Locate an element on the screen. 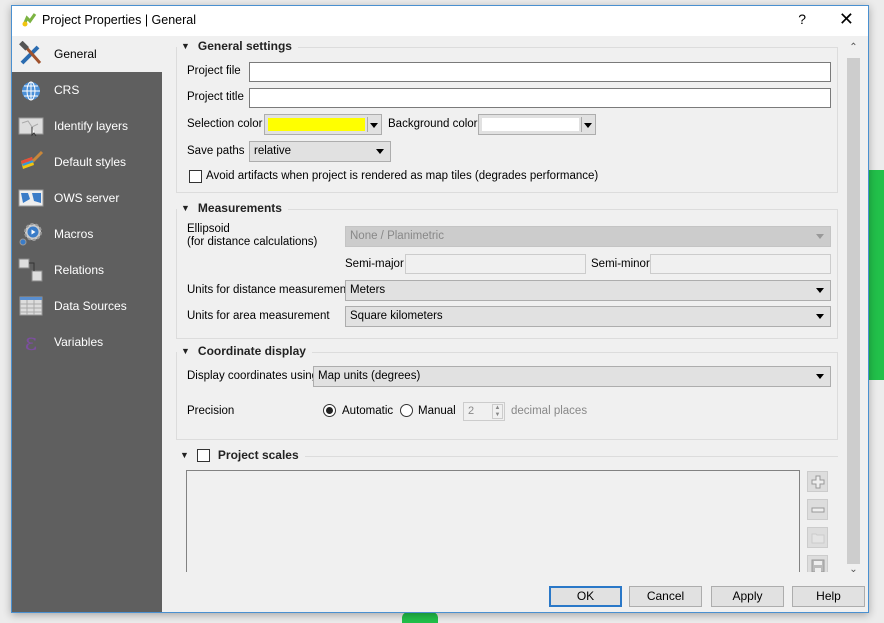 This screenshot has width=884, height=623. sidebar-item-label: Identify layers is located at coordinates (91, 126).